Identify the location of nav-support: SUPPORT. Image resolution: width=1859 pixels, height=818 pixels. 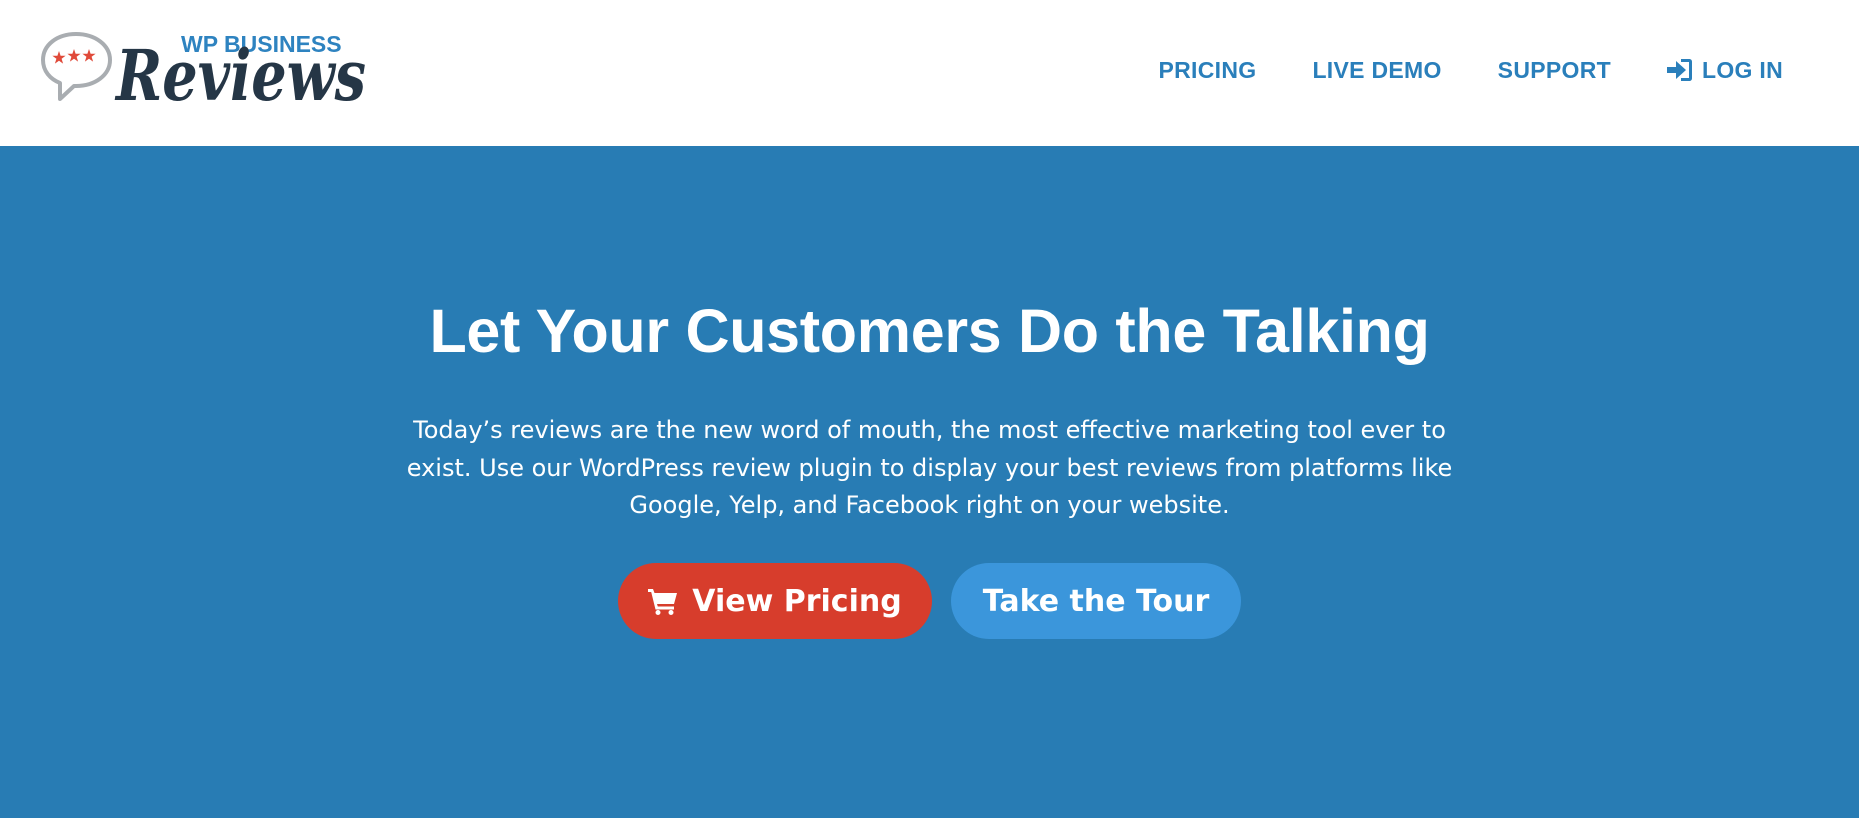
(1554, 70).